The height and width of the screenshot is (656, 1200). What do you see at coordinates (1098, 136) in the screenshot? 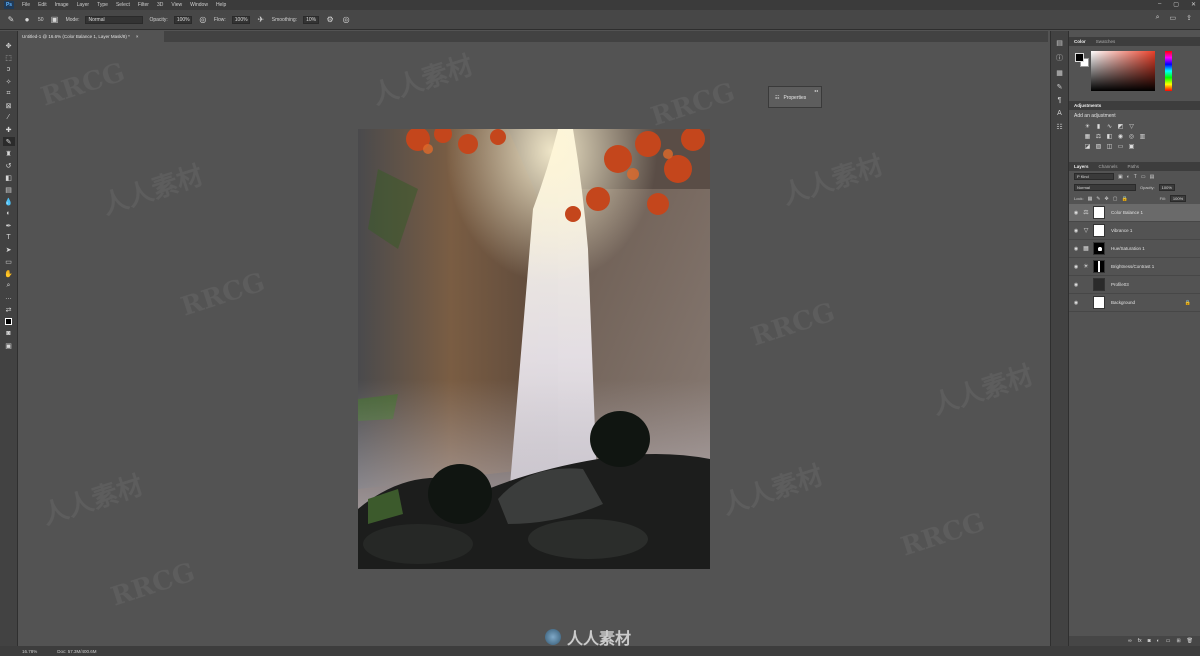
I see `color-balance-icon: ⚖` at bounding box center [1098, 136].